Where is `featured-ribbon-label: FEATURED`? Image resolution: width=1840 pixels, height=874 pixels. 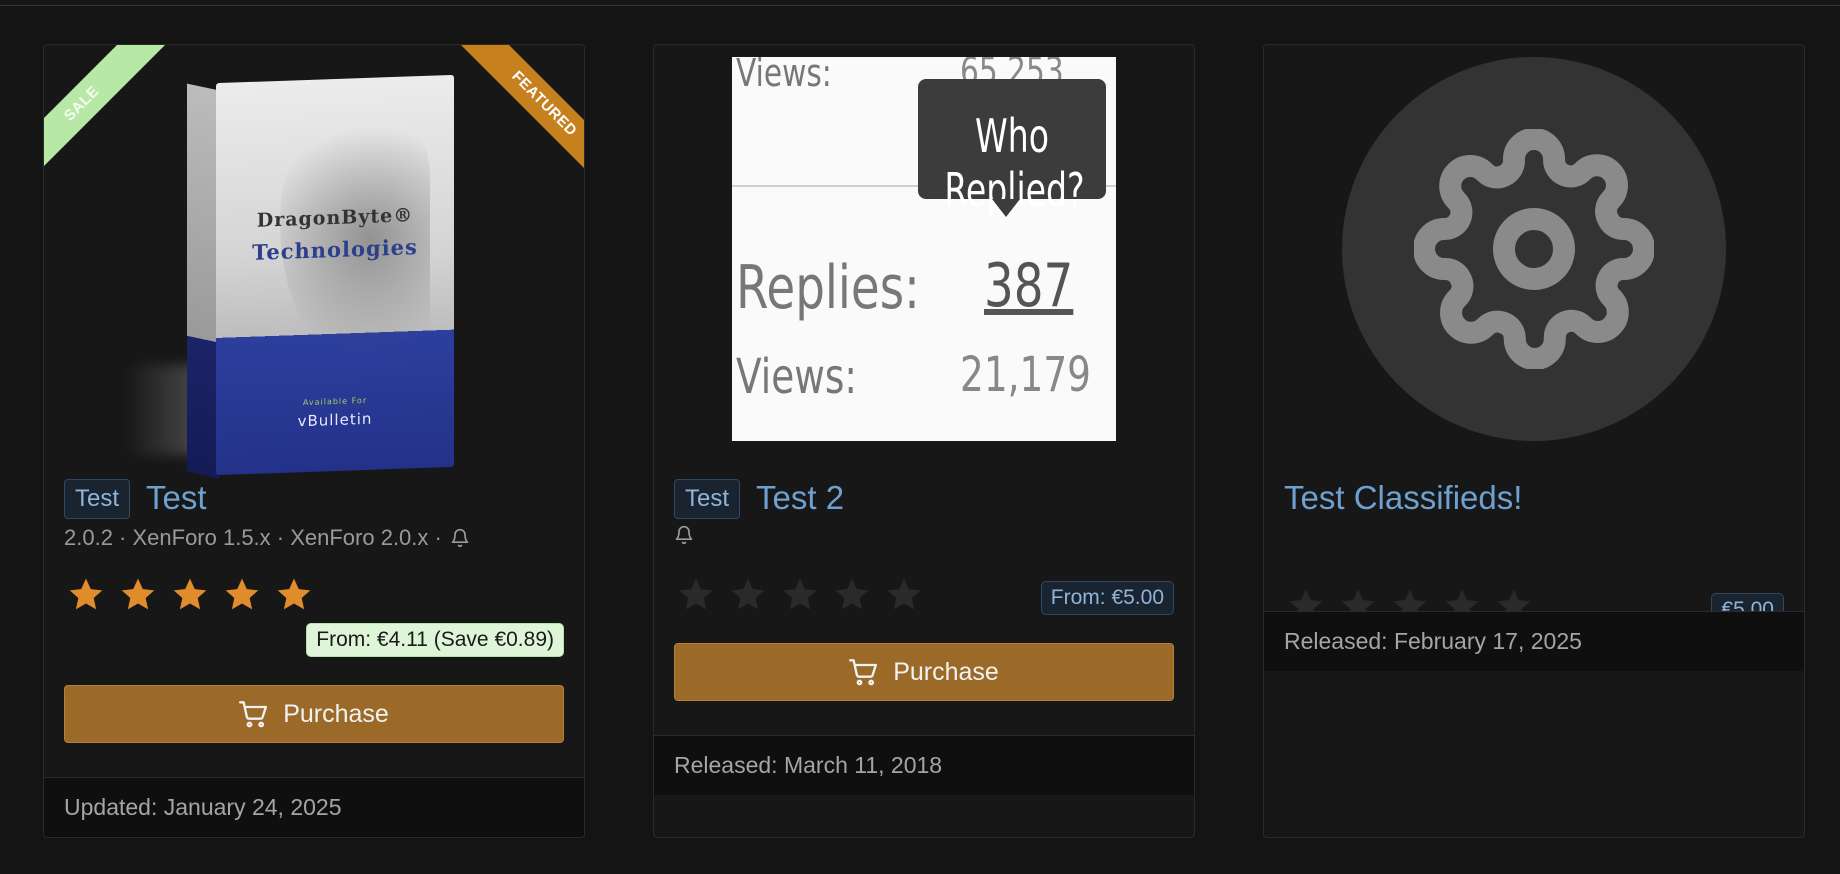 featured-ribbon-label: FEATURED is located at coordinates (519, 116).